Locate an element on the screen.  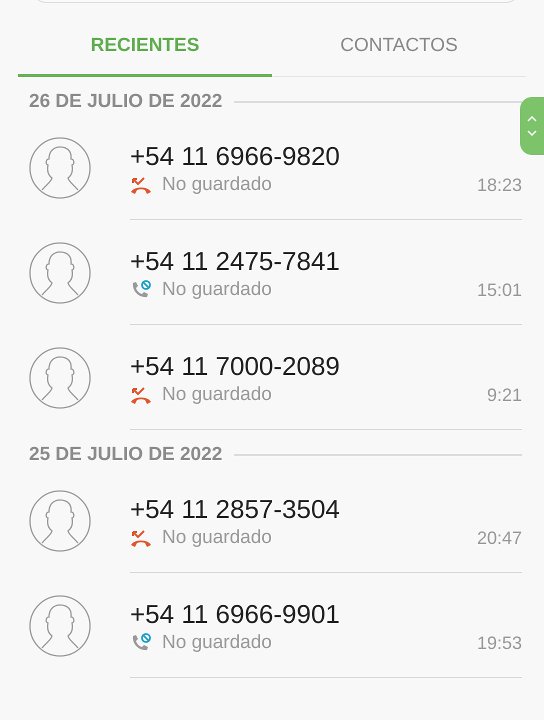
call-log-item: +54 11 6966-9901 No guardado 19:53 is located at coordinates (286, 625).